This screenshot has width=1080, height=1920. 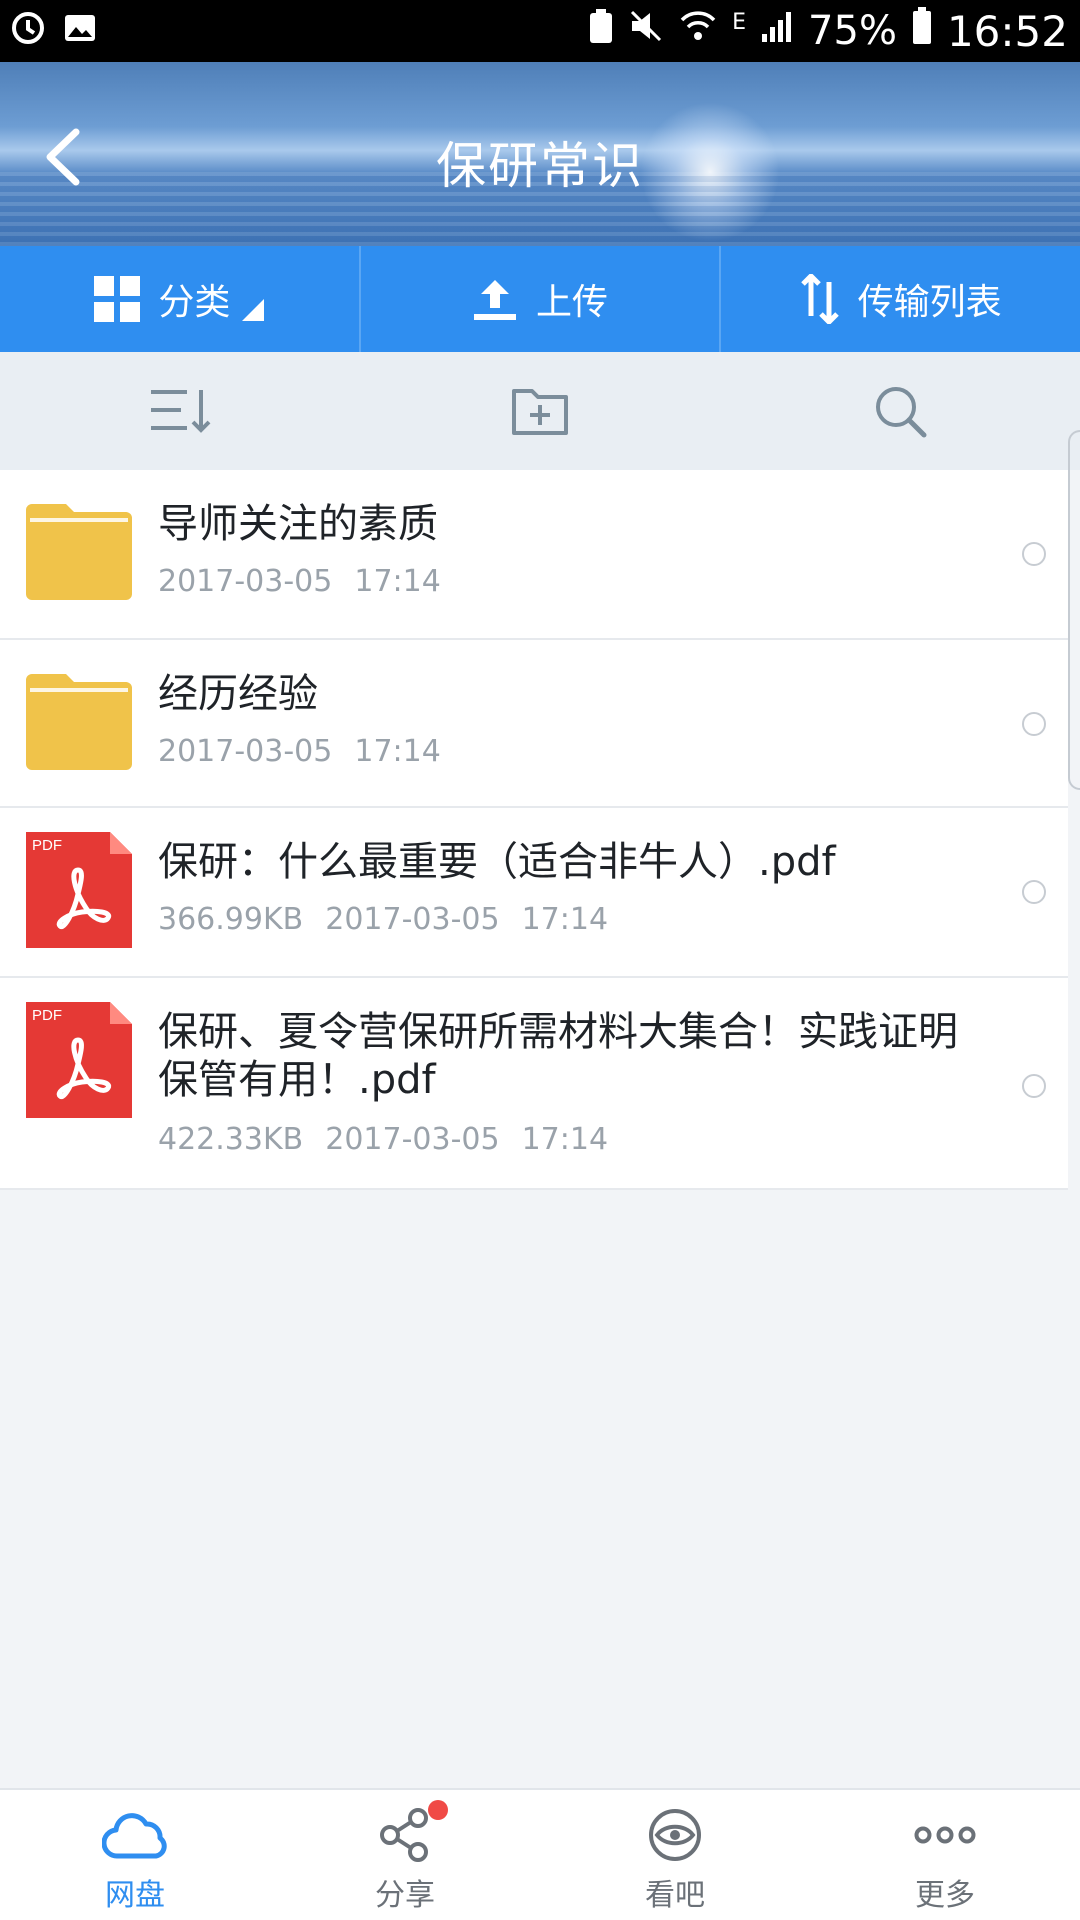 I want to click on tab-label: 分享, so click(x=405, y=1895).